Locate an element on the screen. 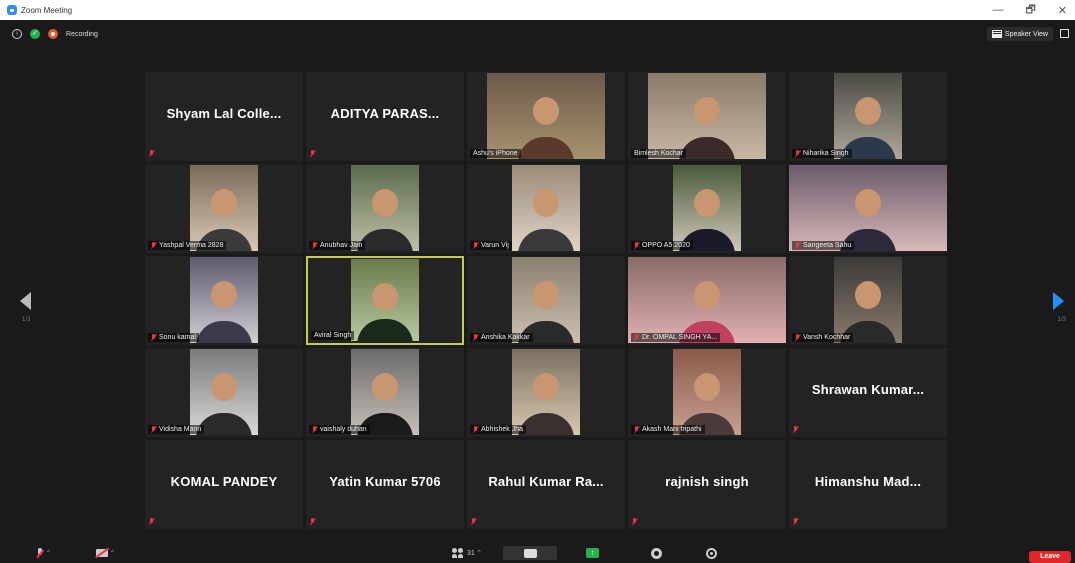 The height and width of the screenshot is (563, 1075). participant-name: Aviral Singh is located at coordinates (333, 335).